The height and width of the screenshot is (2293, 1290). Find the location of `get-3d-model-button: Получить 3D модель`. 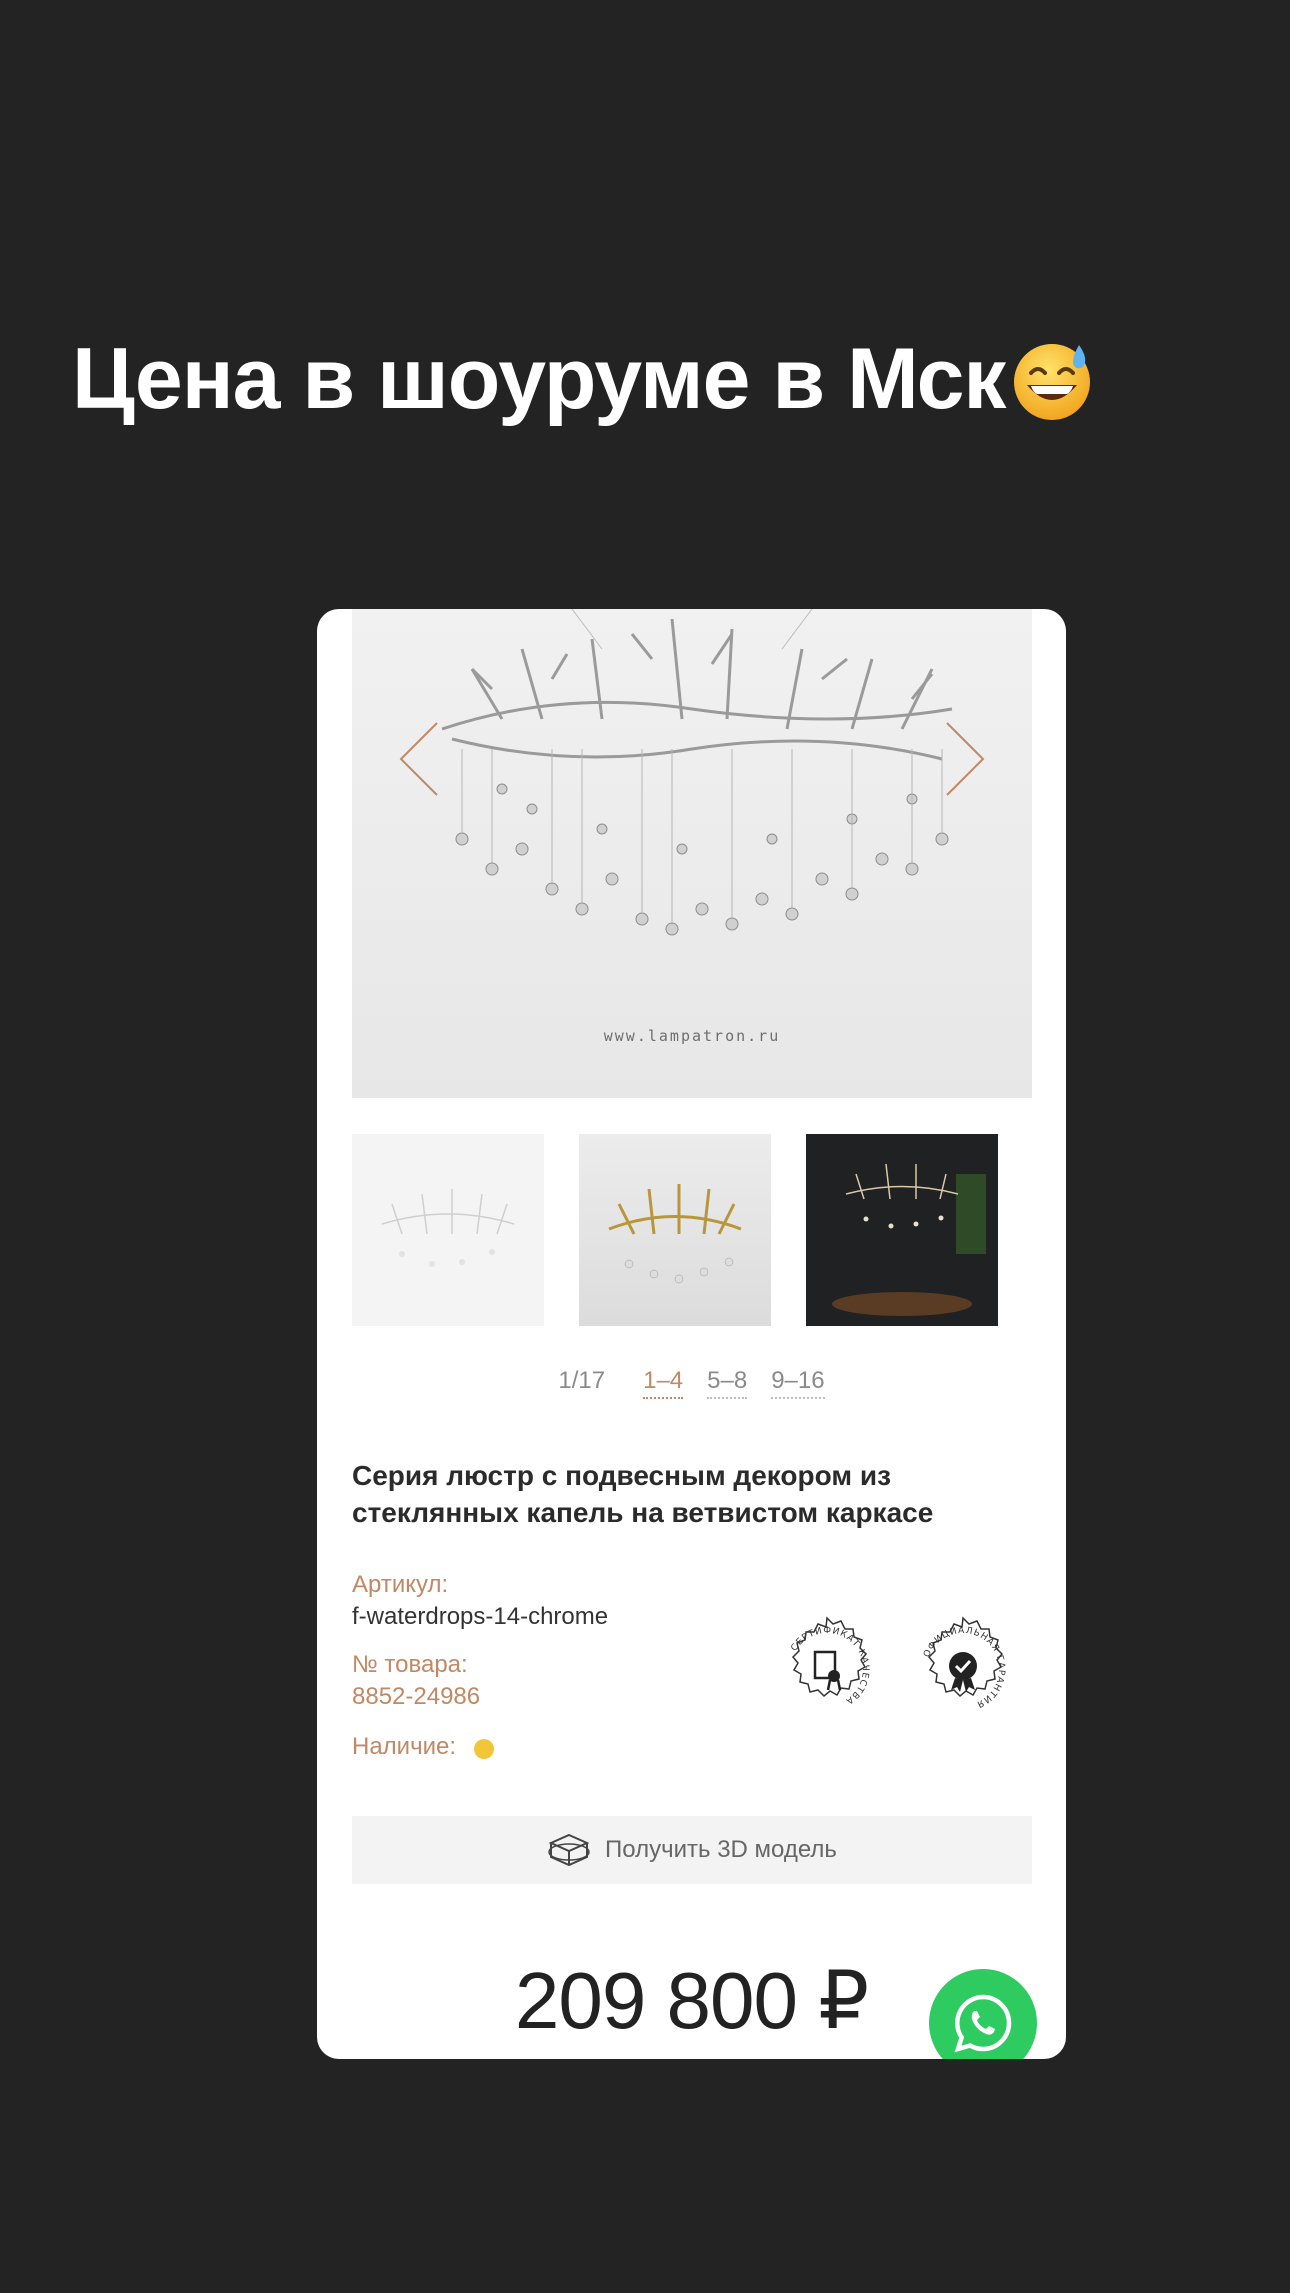

get-3d-model-button: Получить 3D модель is located at coordinates (692, 1850).